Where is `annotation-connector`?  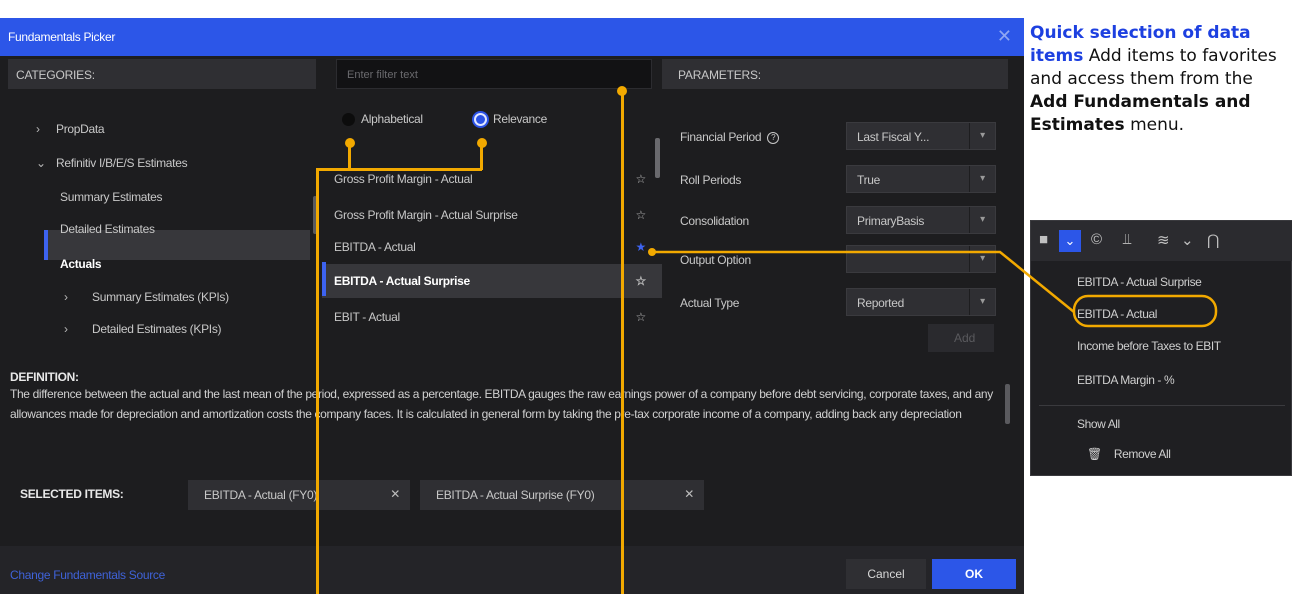 annotation-connector is located at coordinates (933, 288).